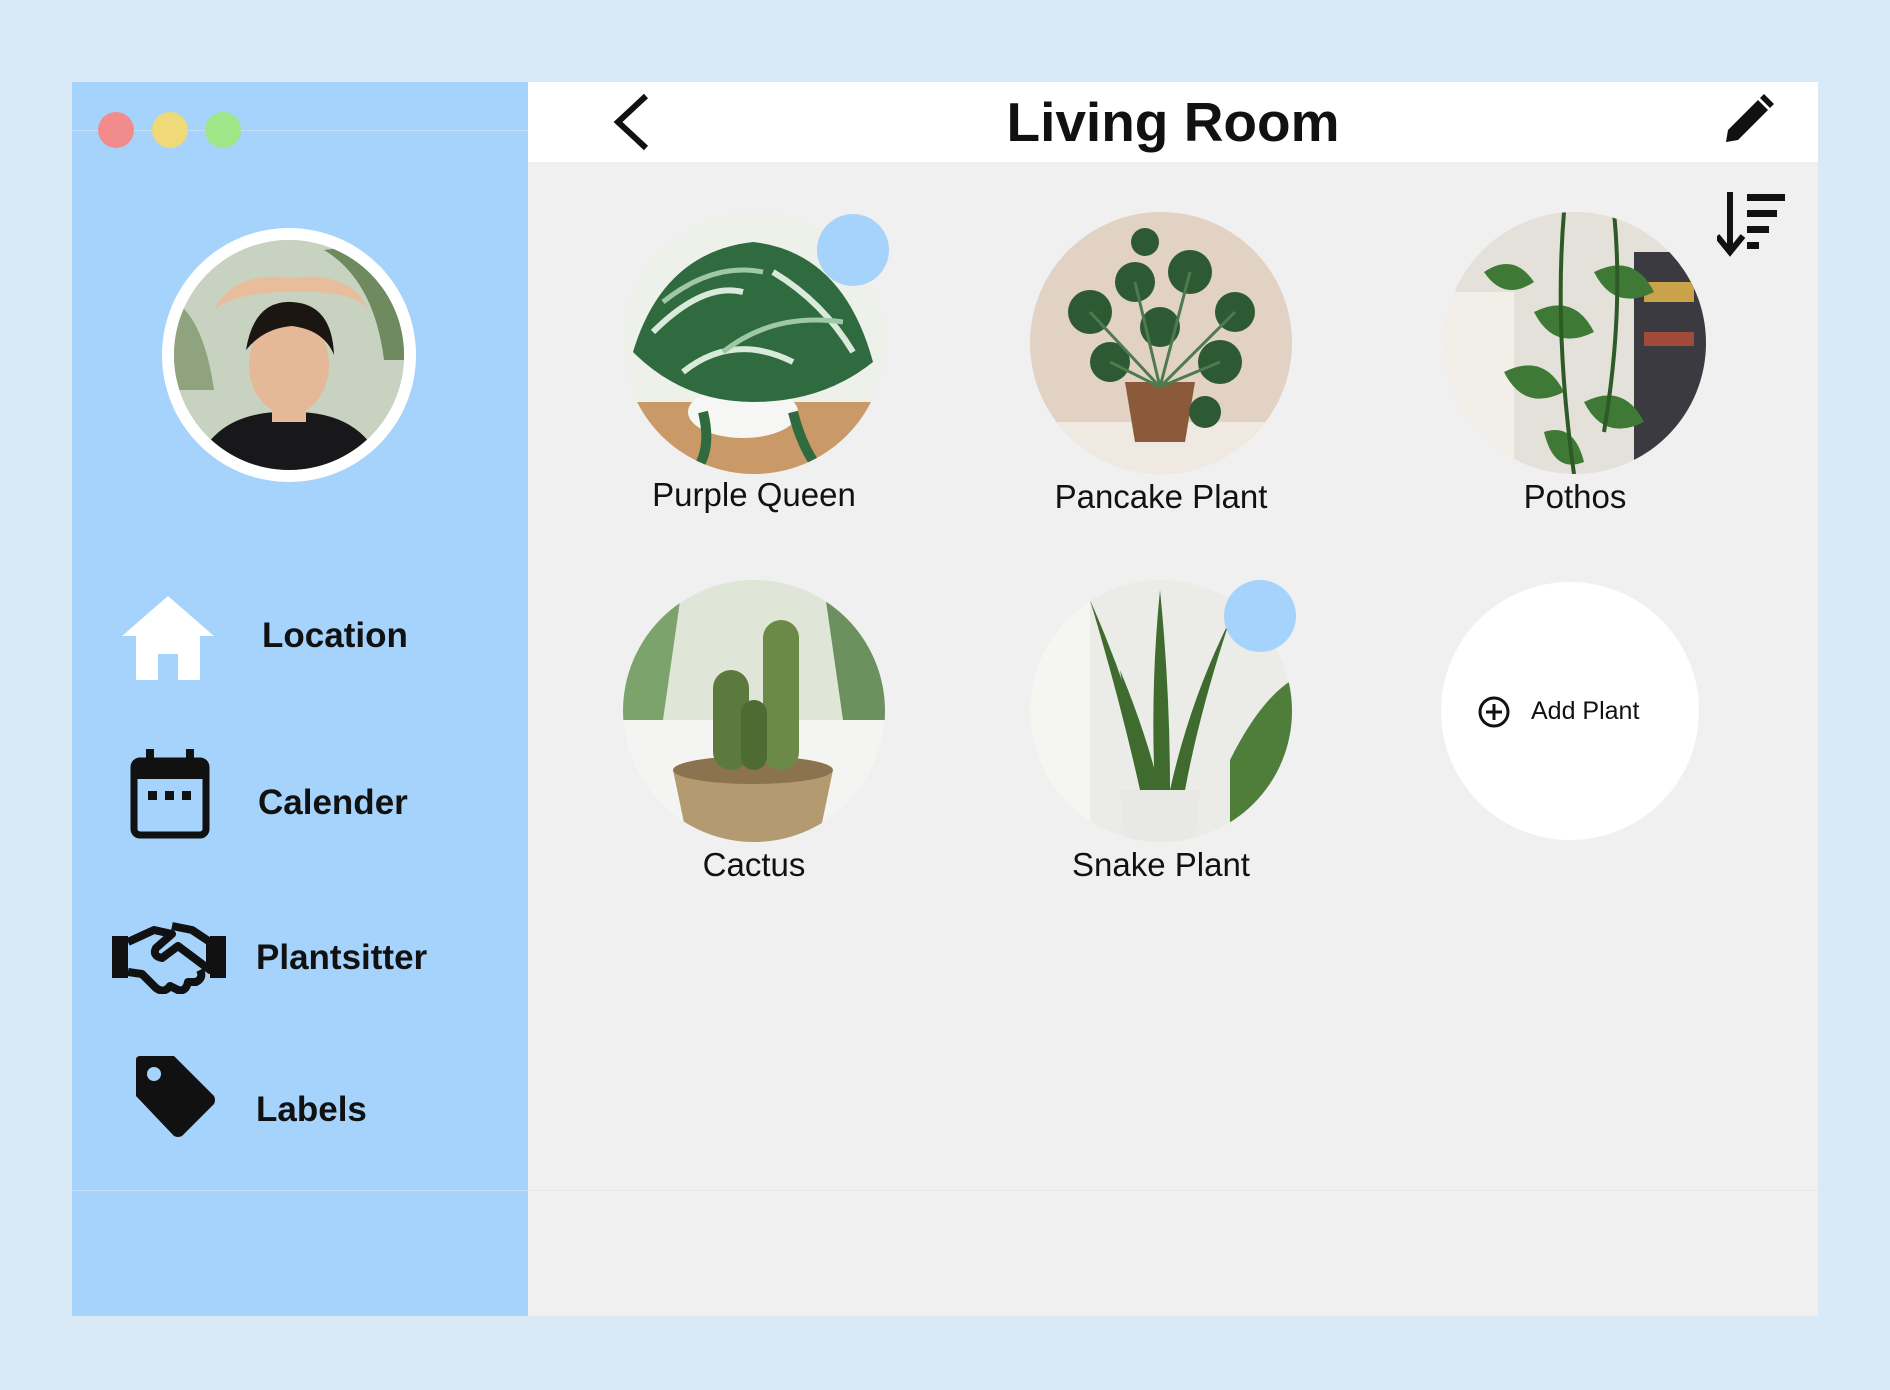 The height and width of the screenshot is (1390, 1890). I want to click on plant-name: Cactus, so click(754, 864).